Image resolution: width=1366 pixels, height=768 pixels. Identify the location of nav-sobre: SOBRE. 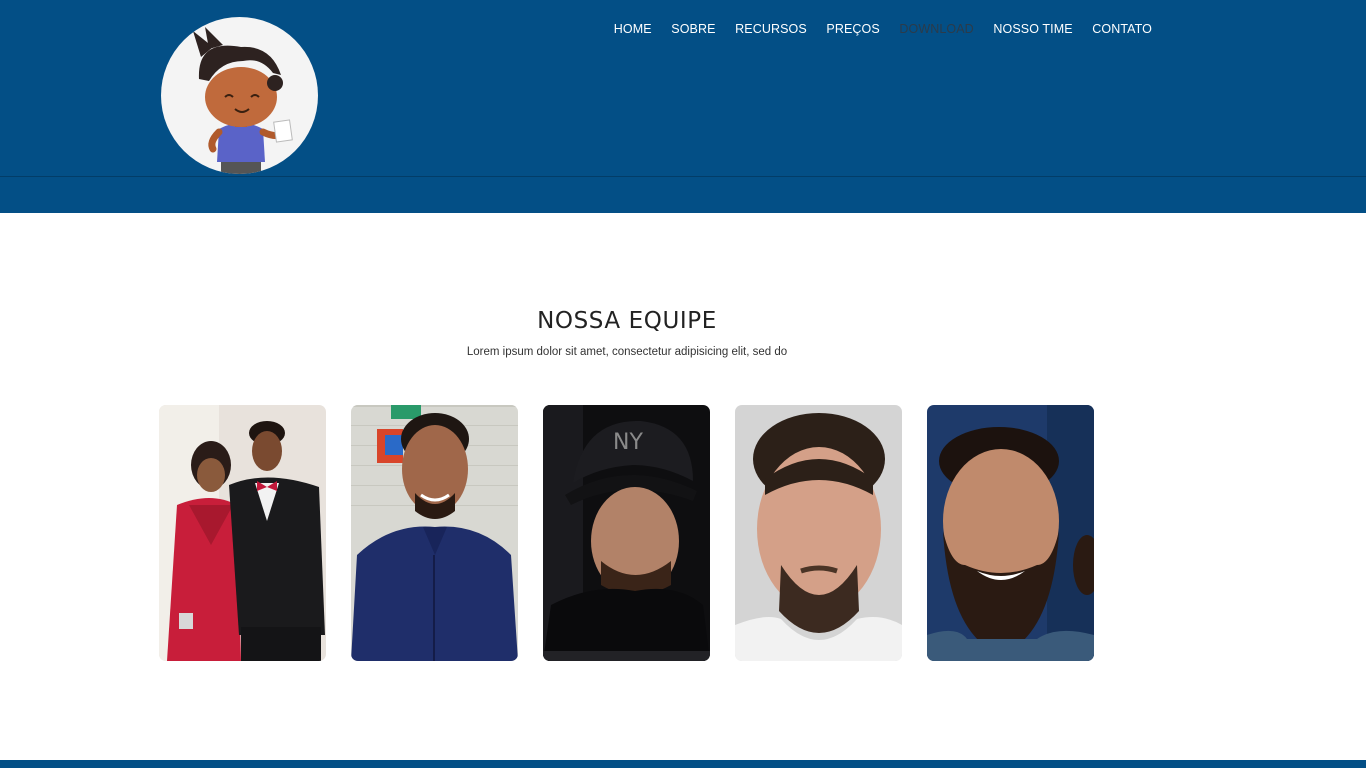
(694, 29).